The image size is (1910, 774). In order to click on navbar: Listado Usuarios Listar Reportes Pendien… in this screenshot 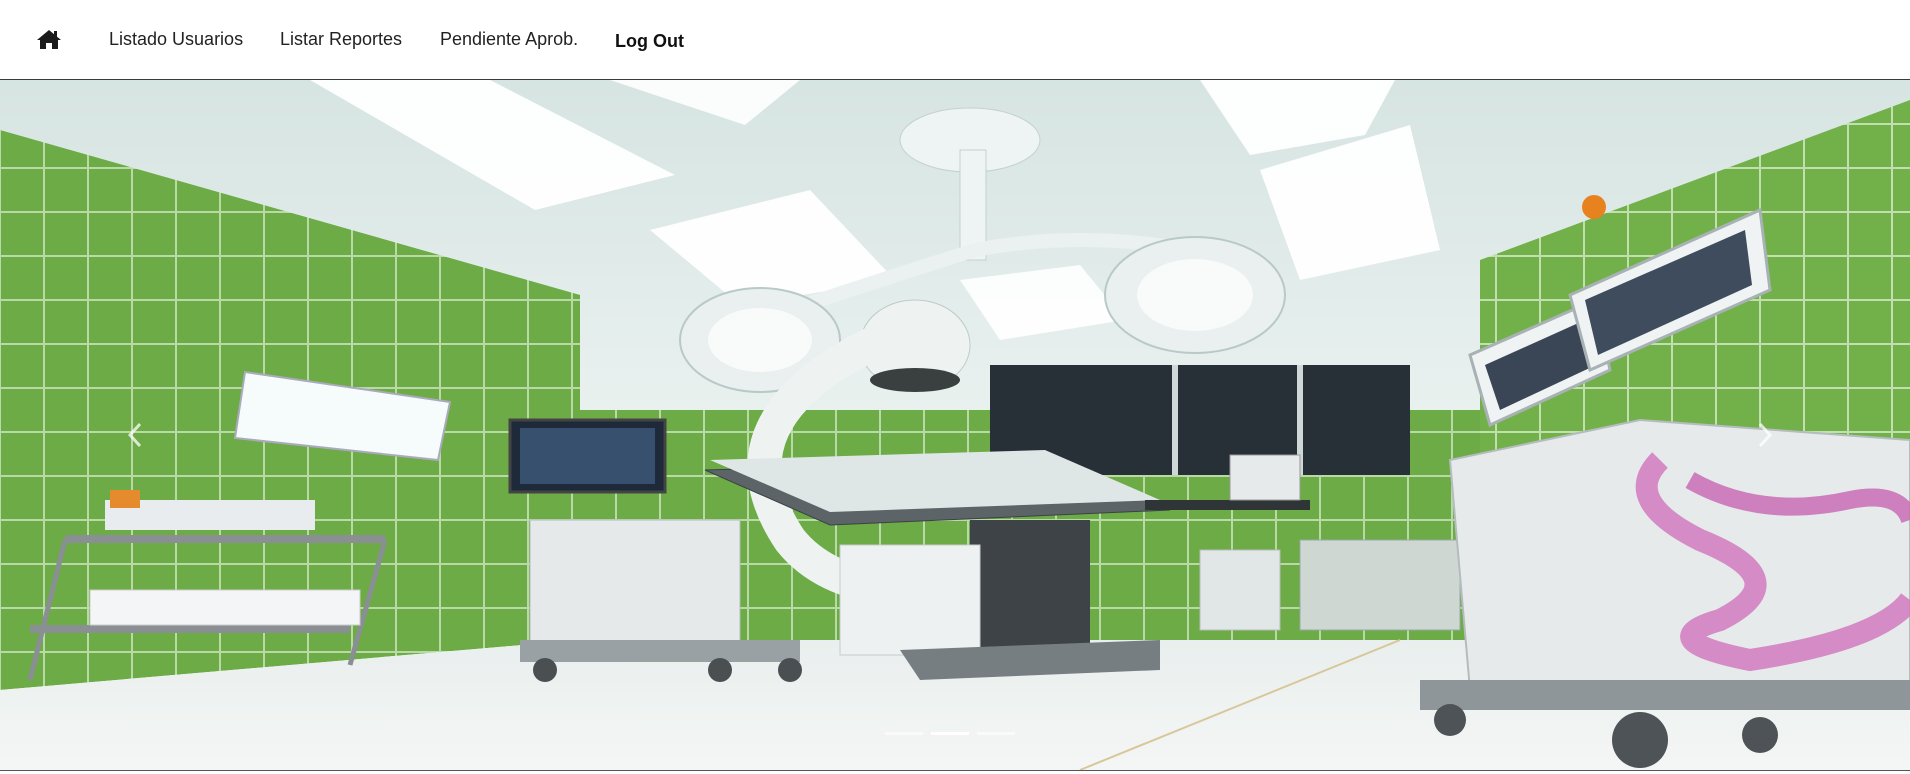, I will do `click(955, 40)`.